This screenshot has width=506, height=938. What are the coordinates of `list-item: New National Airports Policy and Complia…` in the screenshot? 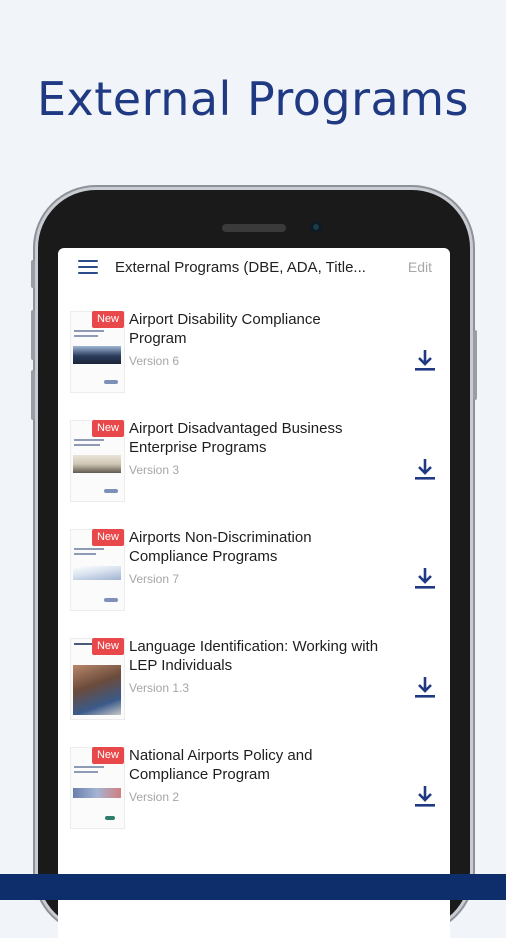 It's located at (254, 793).